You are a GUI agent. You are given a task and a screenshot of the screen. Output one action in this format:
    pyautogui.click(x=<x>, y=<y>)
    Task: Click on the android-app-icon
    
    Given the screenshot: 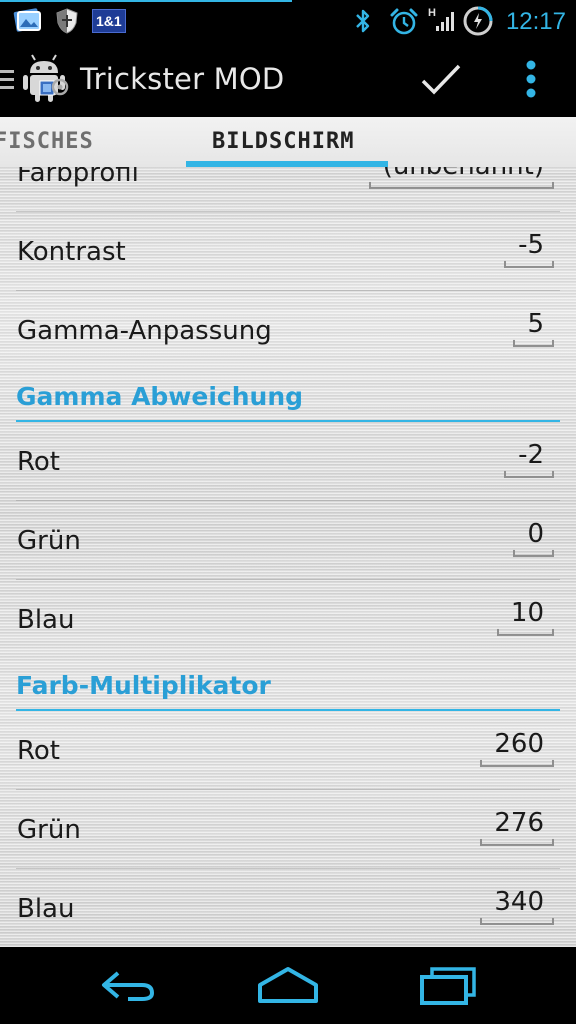 What is the action you would take?
    pyautogui.click(x=46, y=81)
    